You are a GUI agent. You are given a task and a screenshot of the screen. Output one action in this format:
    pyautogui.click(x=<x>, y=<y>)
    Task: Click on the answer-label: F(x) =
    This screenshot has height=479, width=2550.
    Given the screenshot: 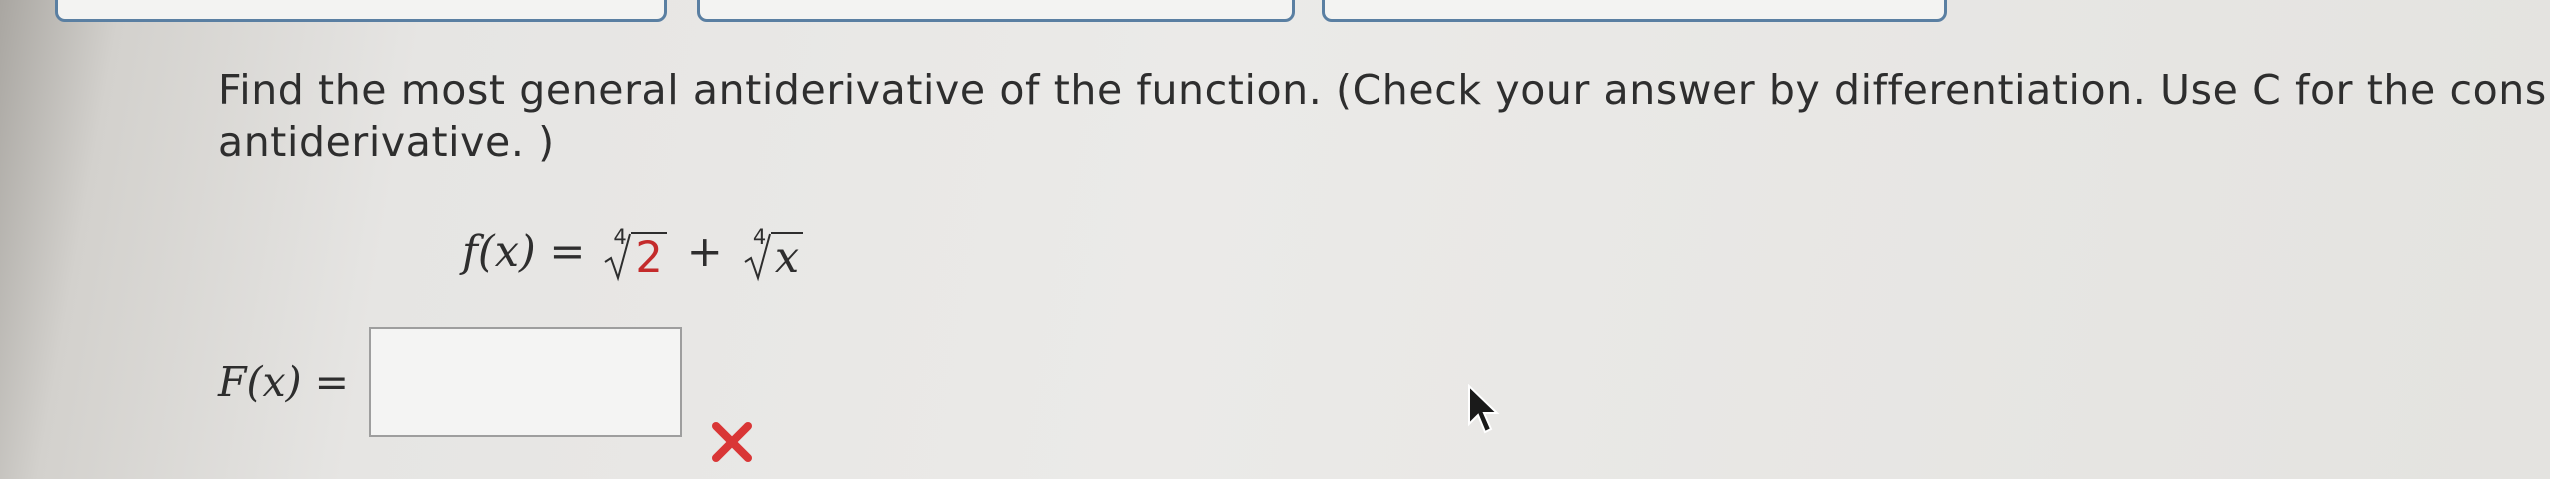 What is the action you would take?
    pyautogui.click(x=283, y=382)
    